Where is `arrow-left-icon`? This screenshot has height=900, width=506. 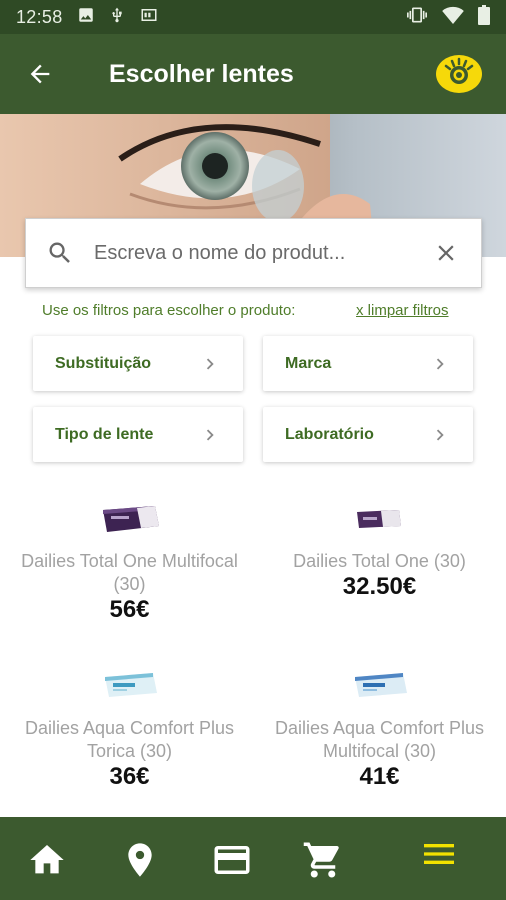
arrow-left-icon is located at coordinates (40, 74).